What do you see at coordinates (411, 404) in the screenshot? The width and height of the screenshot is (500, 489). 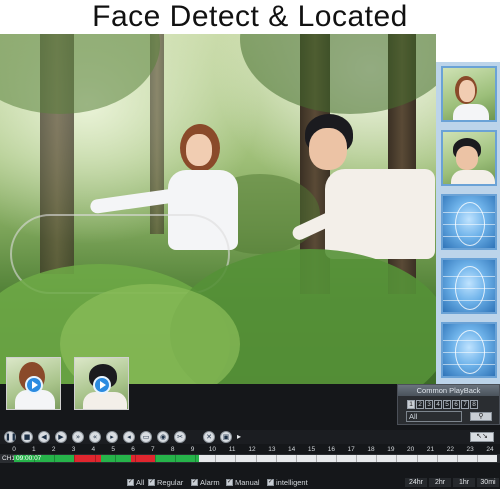 I see `channel-box-1: 1` at bounding box center [411, 404].